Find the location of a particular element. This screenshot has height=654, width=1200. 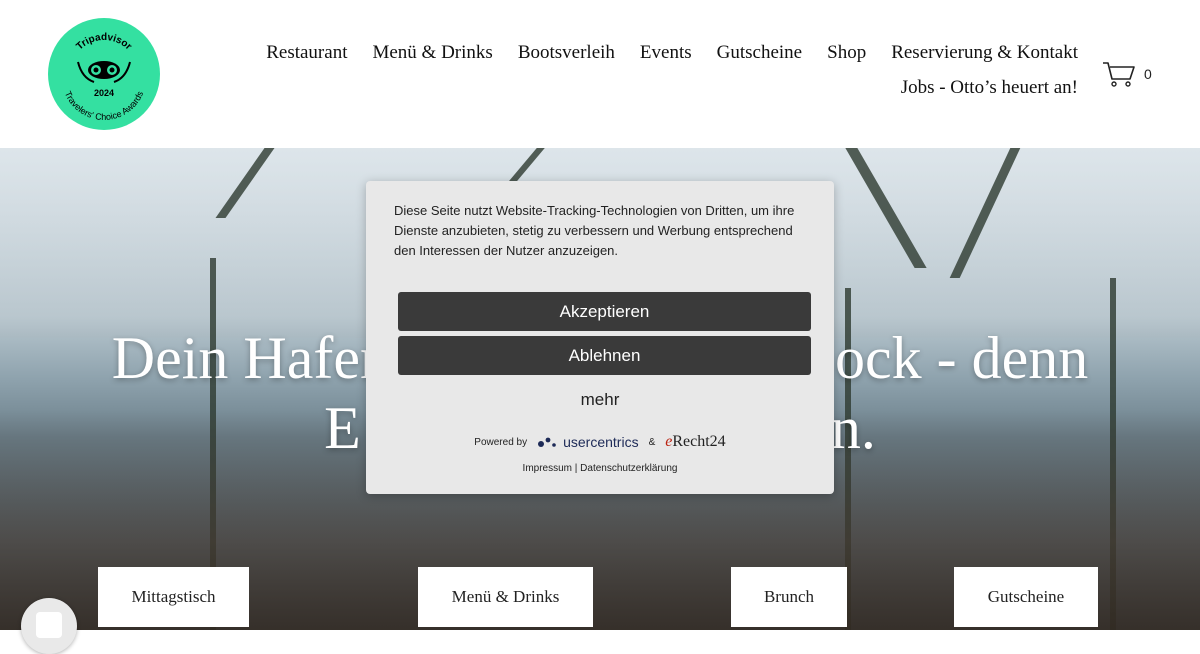

usercentrics-icon is located at coordinates (547, 442).